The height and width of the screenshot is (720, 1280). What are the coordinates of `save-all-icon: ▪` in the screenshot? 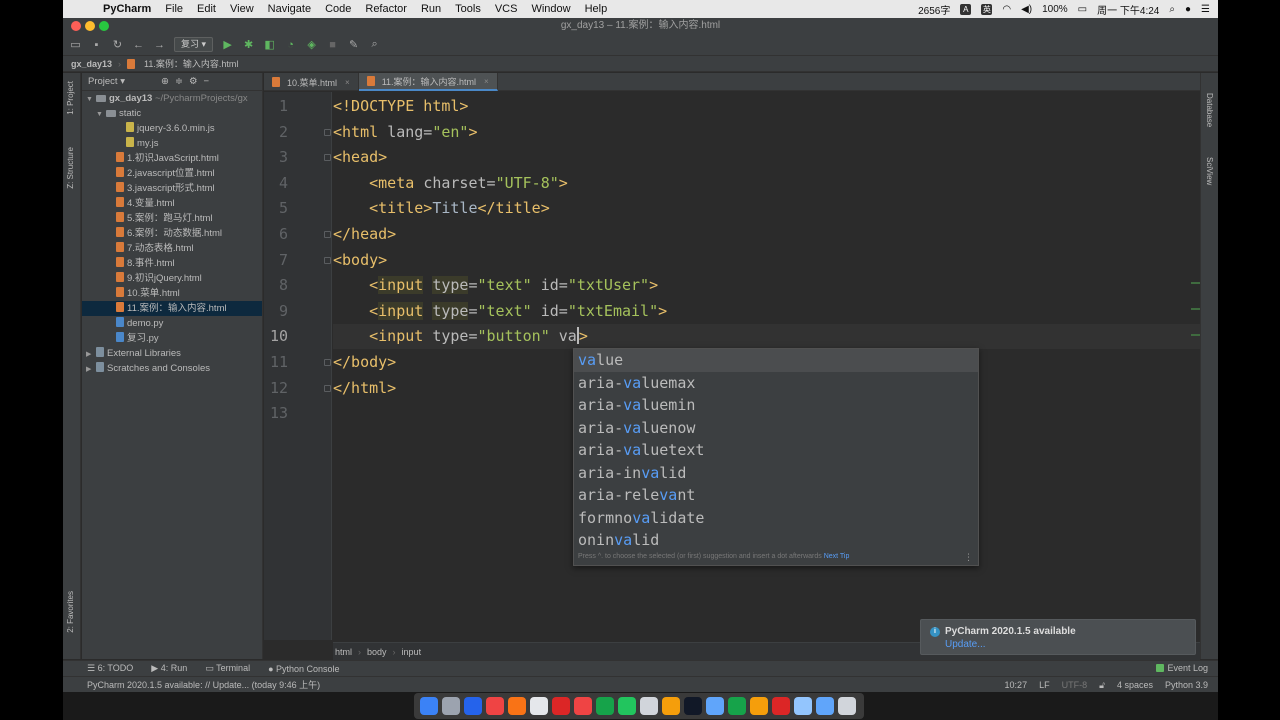 It's located at (96, 44).